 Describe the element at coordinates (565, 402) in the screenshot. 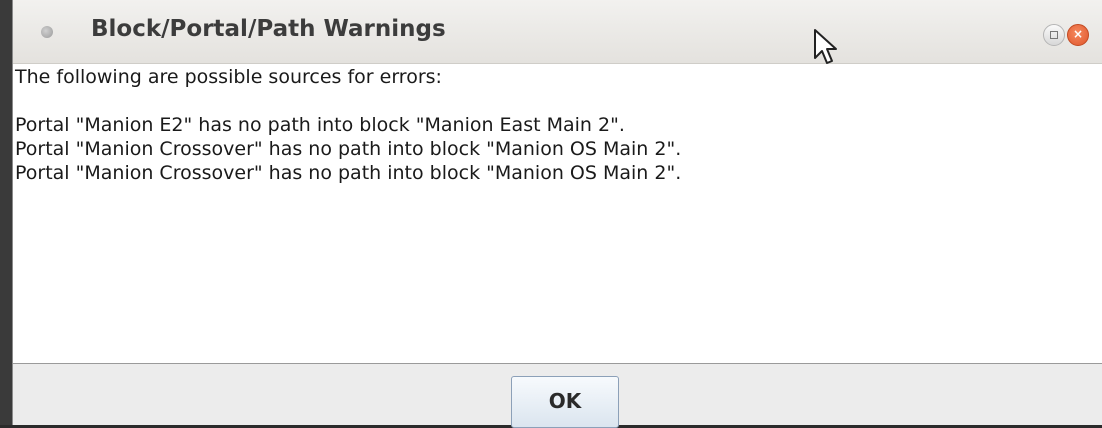

I see `ok-button: OK` at that location.